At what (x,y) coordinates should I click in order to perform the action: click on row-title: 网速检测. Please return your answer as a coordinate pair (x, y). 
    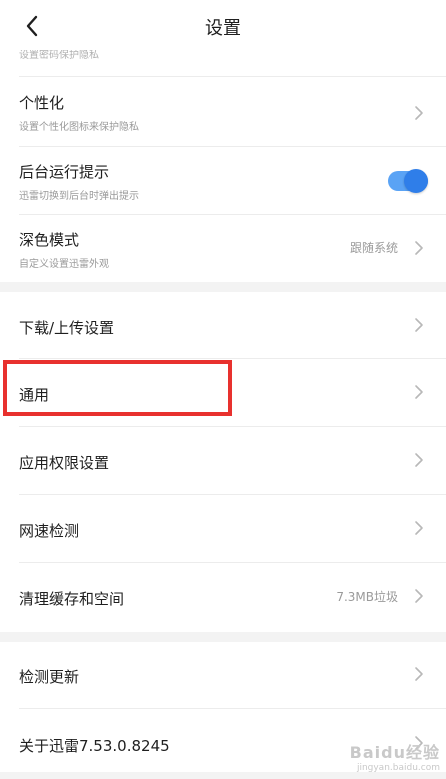
    Looking at the image, I should click on (49, 531).